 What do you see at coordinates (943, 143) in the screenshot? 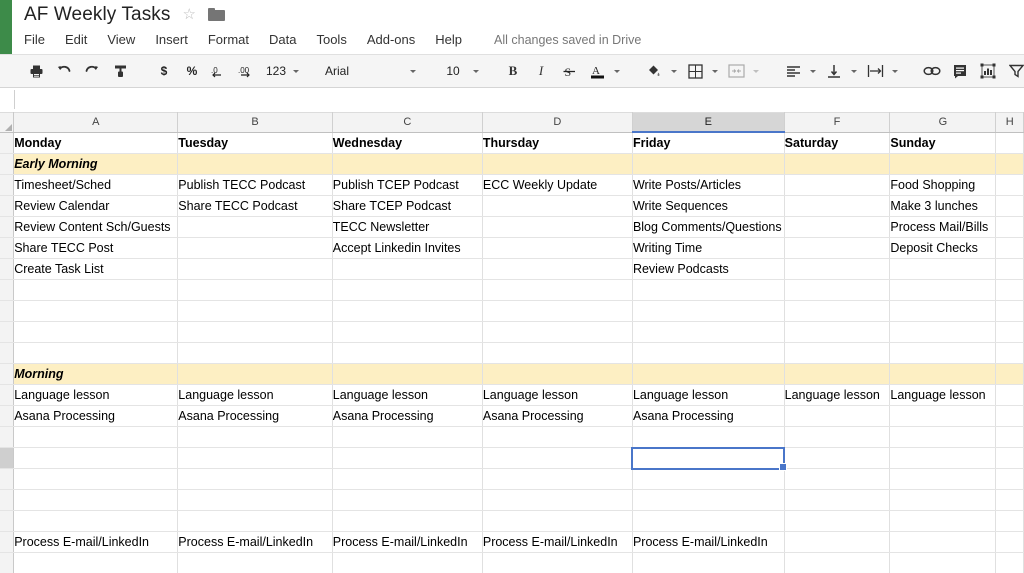
I see `sheet-cell: Sunday` at bounding box center [943, 143].